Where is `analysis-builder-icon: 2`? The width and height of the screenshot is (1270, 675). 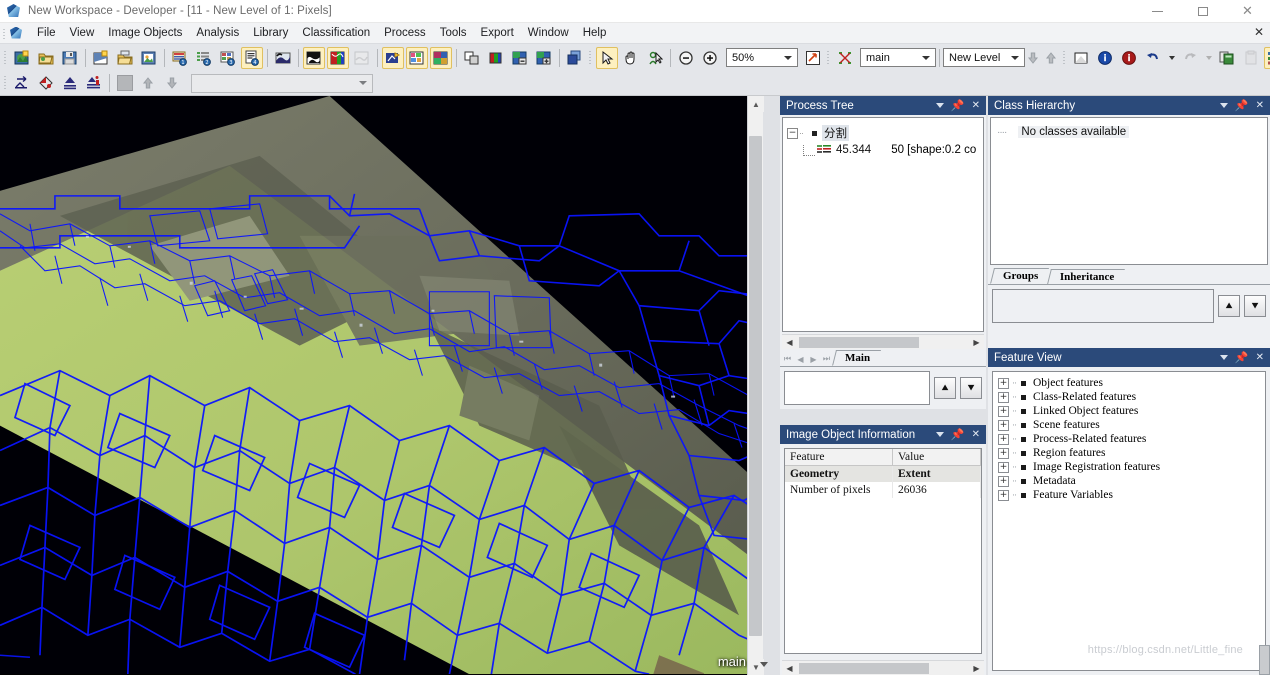 analysis-builder-icon: 2 is located at coordinates (204, 58).